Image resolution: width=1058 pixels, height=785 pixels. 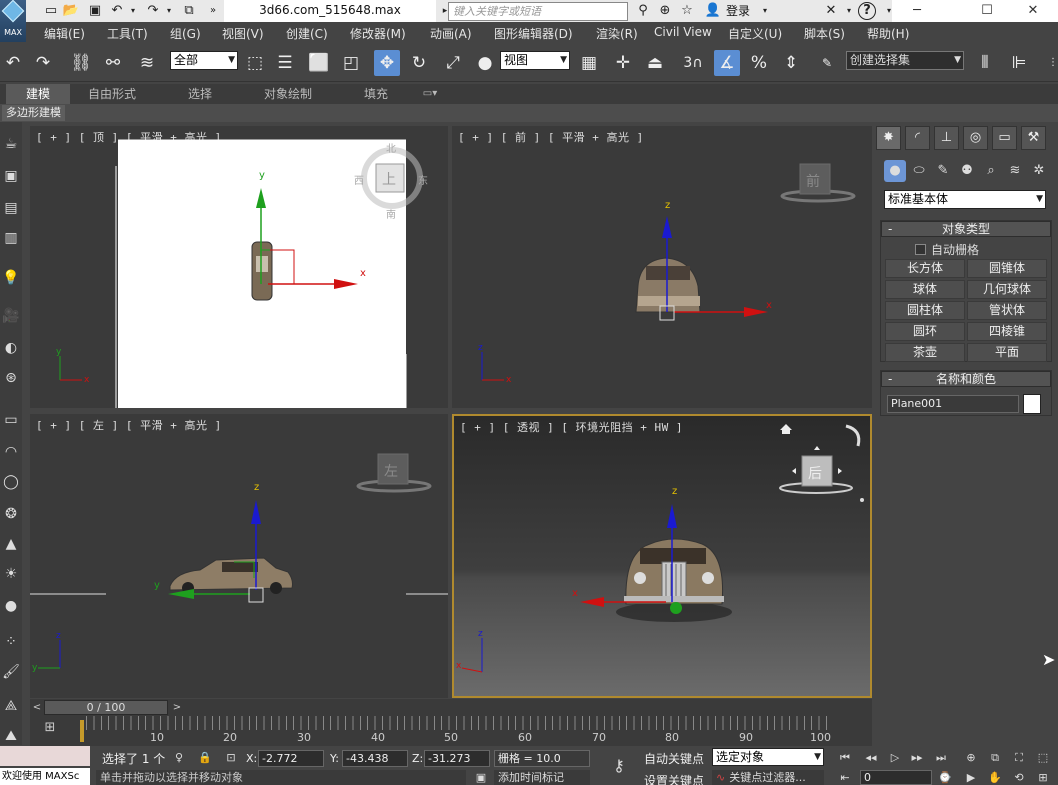 I want to click on shapes-icon: ⬭, so click(x=919, y=171).